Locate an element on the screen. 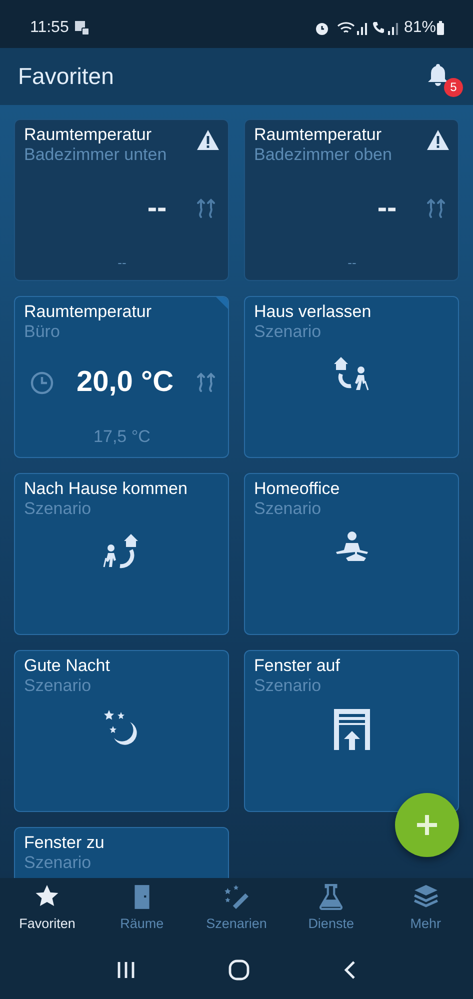  battery-icon is located at coordinates (440, 28).